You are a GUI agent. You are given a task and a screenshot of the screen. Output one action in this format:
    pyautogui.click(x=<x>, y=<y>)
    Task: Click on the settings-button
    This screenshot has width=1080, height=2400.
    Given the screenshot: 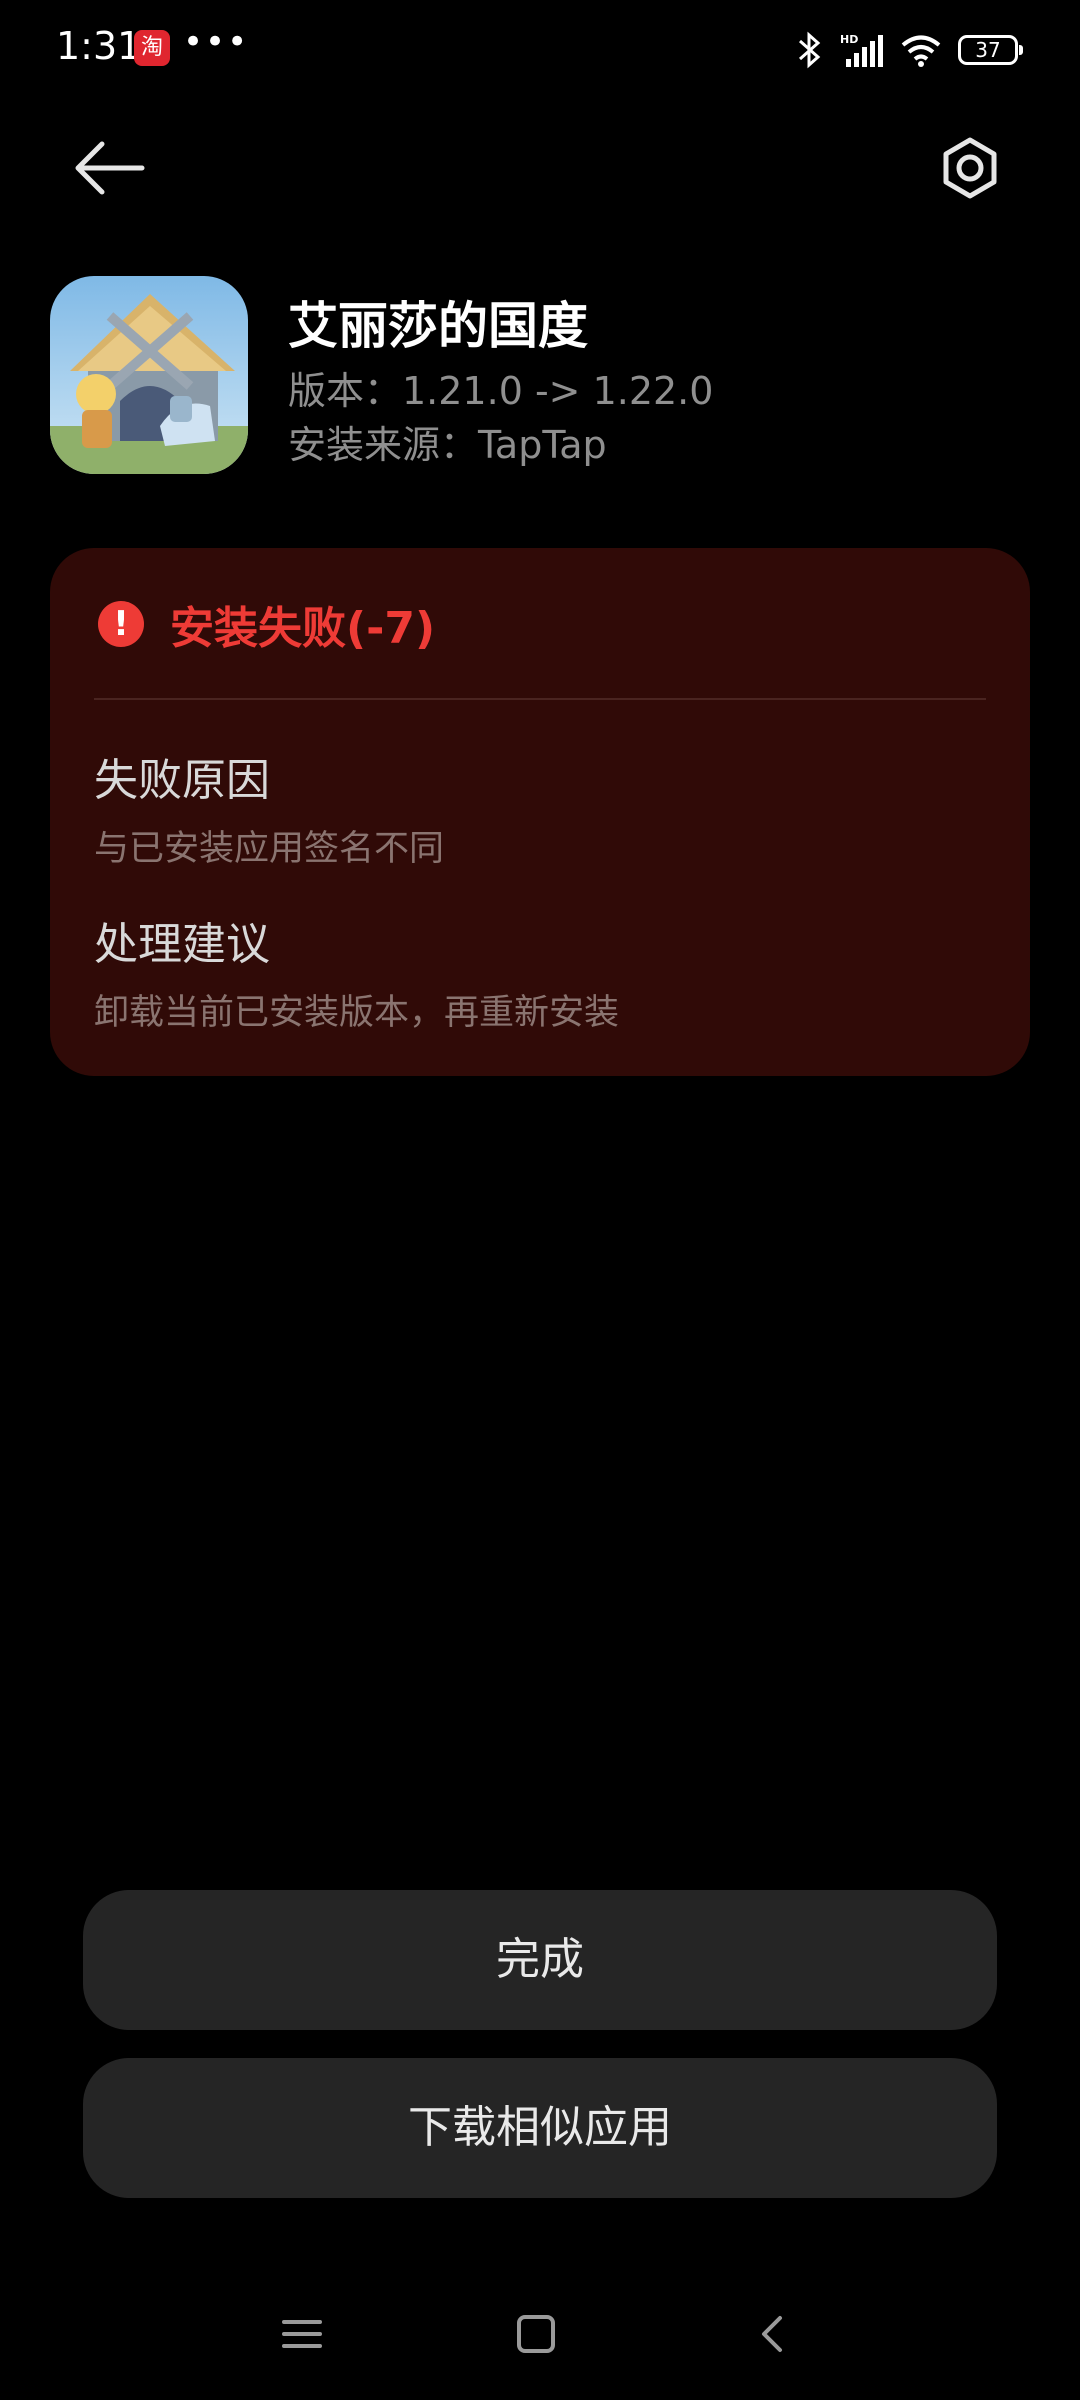 What is the action you would take?
    pyautogui.click(x=970, y=168)
    